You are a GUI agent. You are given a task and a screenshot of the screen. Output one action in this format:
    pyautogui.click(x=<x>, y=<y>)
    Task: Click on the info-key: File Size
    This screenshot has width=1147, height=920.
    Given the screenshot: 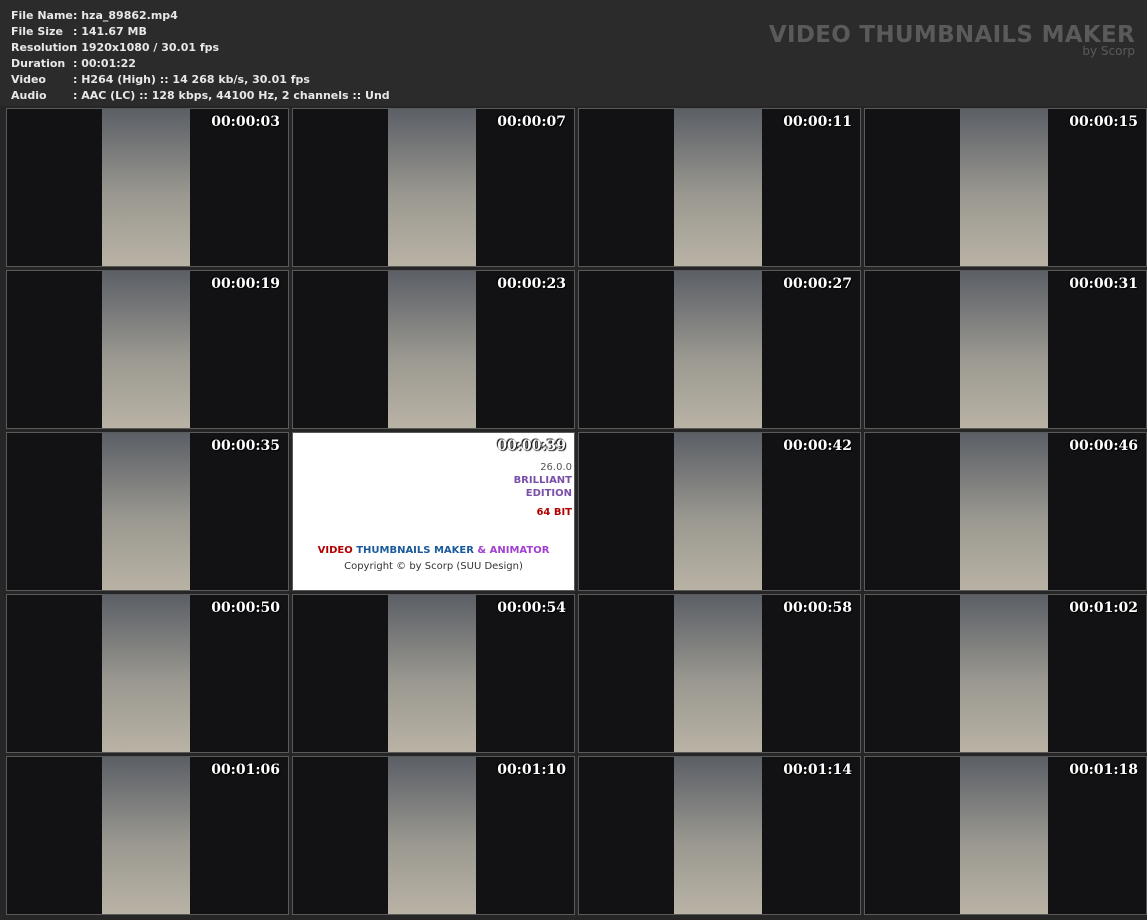 What is the action you would take?
    pyautogui.click(x=37, y=31)
    